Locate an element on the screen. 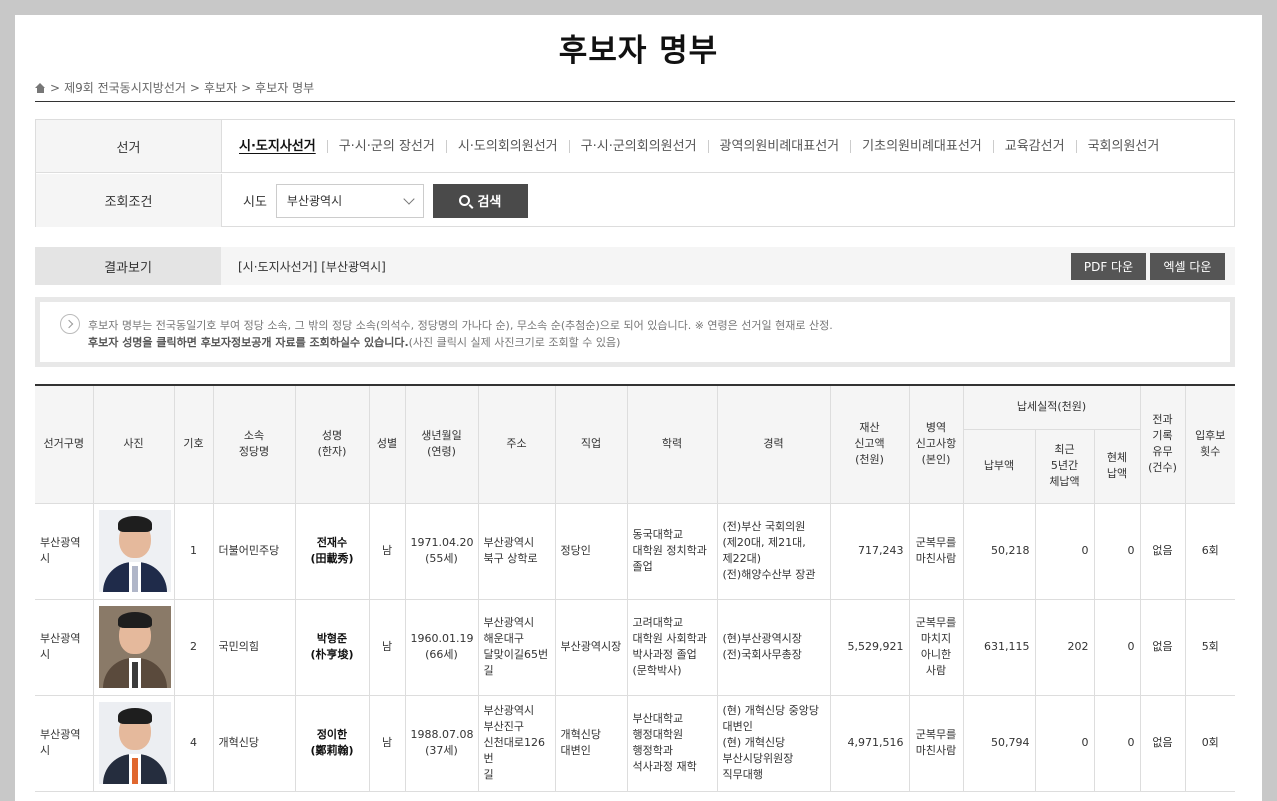 The height and width of the screenshot is (801, 1277). header-job: 직업 is located at coordinates (591, 444).